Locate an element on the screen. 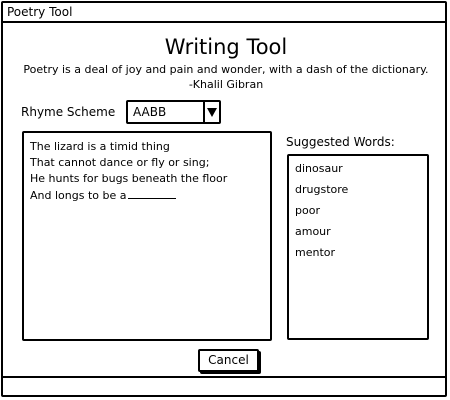 Image resolution: width=450 pixels, height=400 pixels. rhyme-scheme-dropdown: AABB is located at coordinates (173, 112).